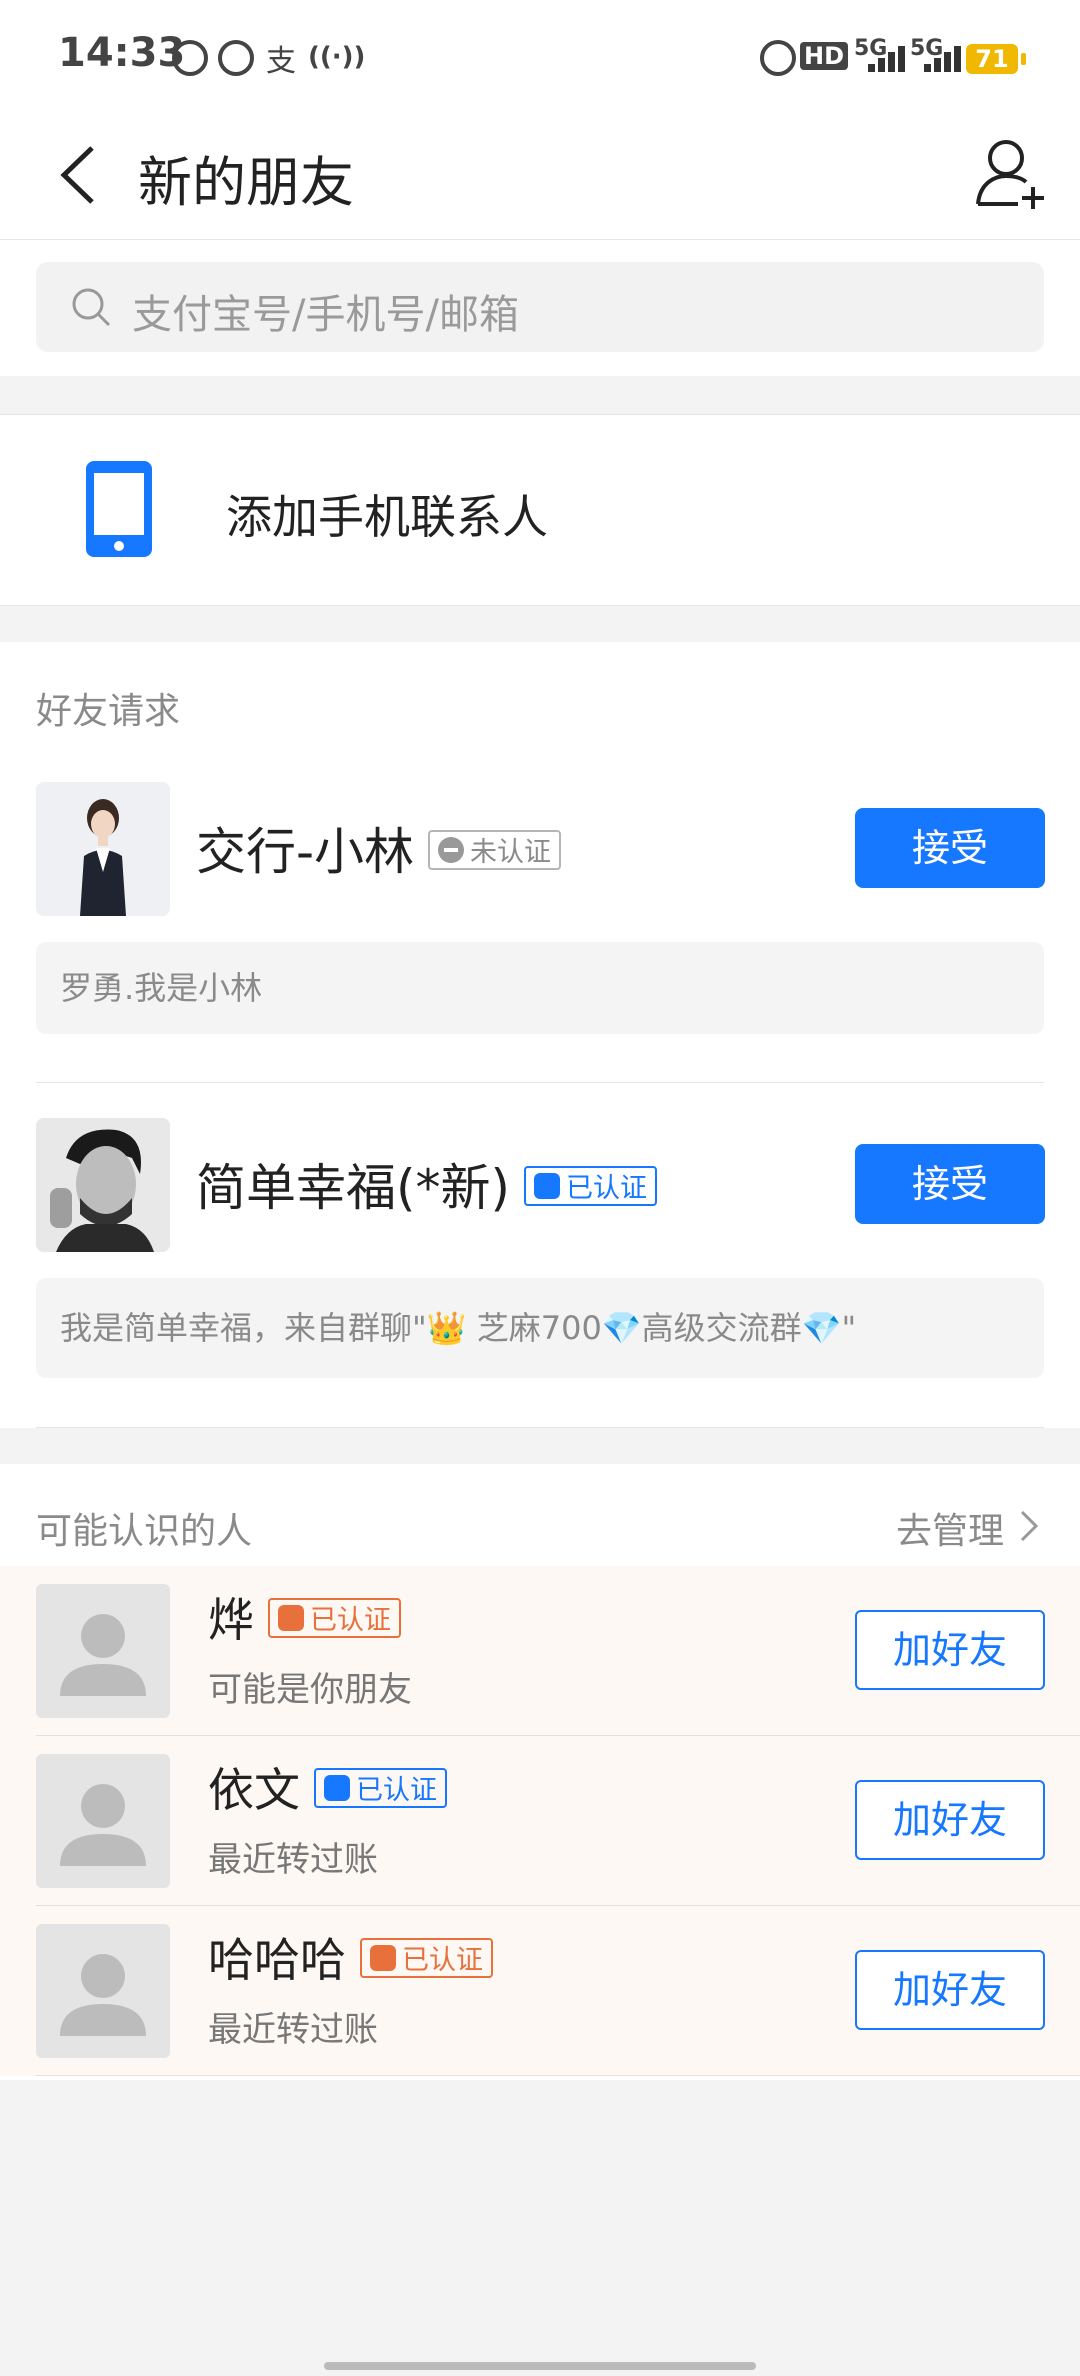 Image resolution: width=1080 pixels, height=2376 pixels. Describe the element at coordinates (950, 1528) in the screenshot. I see `manage-link: 去管理` at that location.